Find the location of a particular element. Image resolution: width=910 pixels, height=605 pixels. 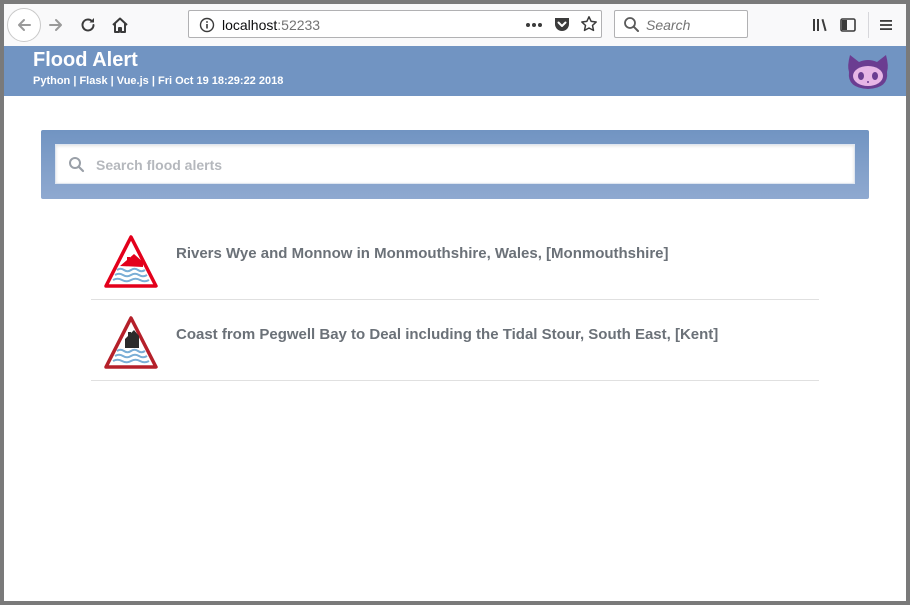

browser-toolbar: localhost:52233 Search is located at coordinates (455, 25).